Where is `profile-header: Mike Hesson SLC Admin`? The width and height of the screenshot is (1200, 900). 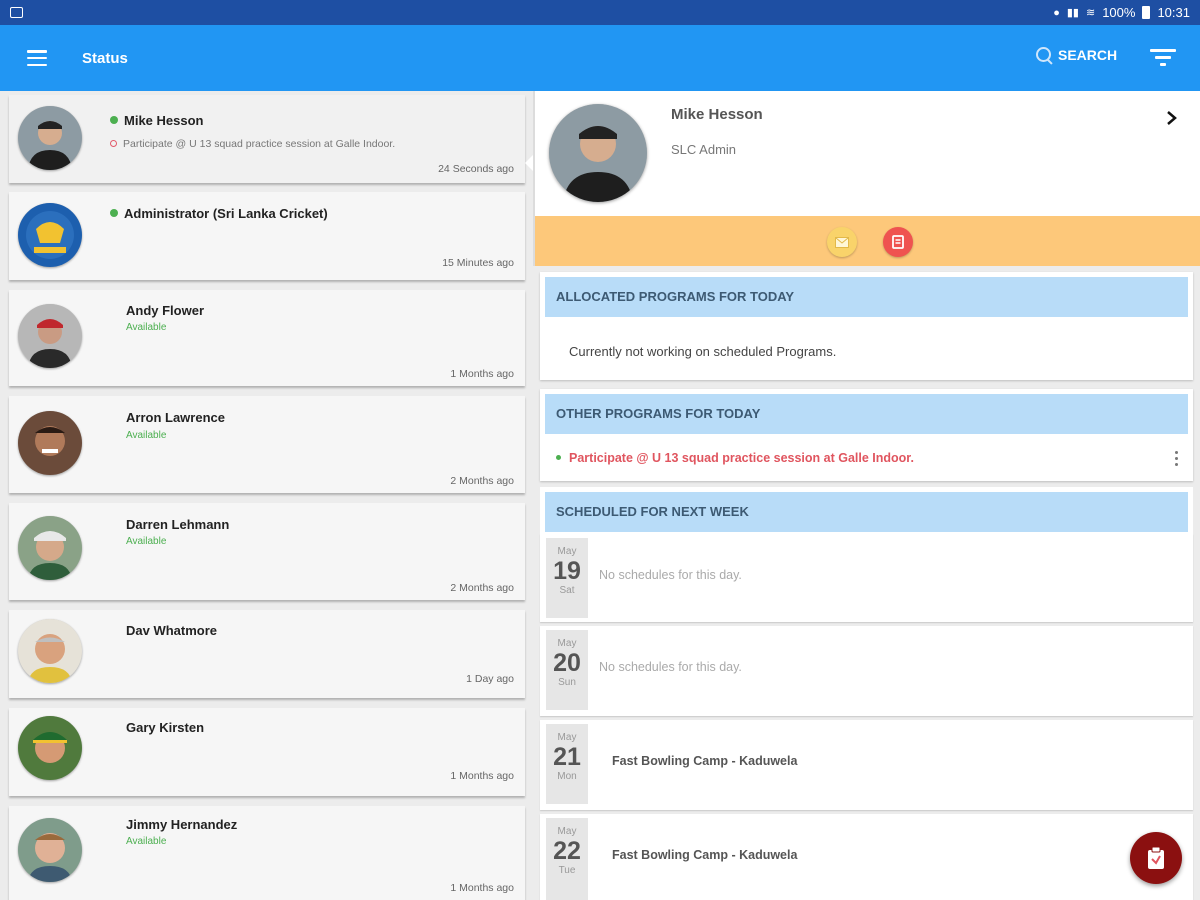 profile-header: Mike Hesson SLC Admin is located at coordinates (866, 153).